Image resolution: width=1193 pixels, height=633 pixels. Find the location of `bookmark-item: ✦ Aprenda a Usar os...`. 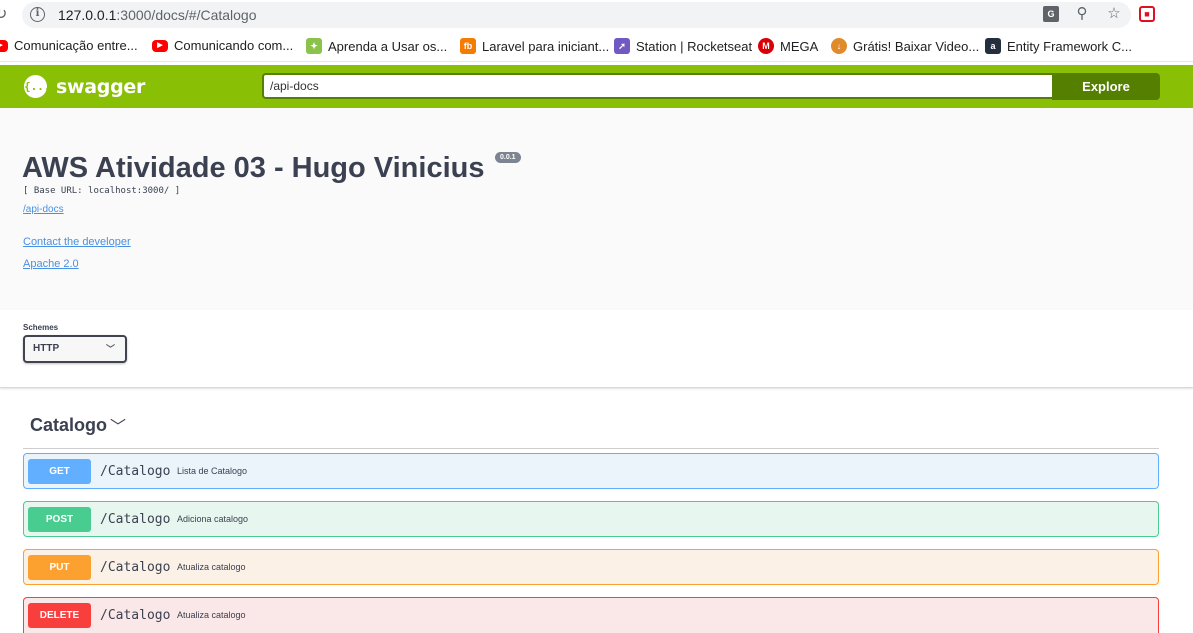

bookmark-item: ✦ Aprenda a Usar os... is located at coordinates (376, 46).